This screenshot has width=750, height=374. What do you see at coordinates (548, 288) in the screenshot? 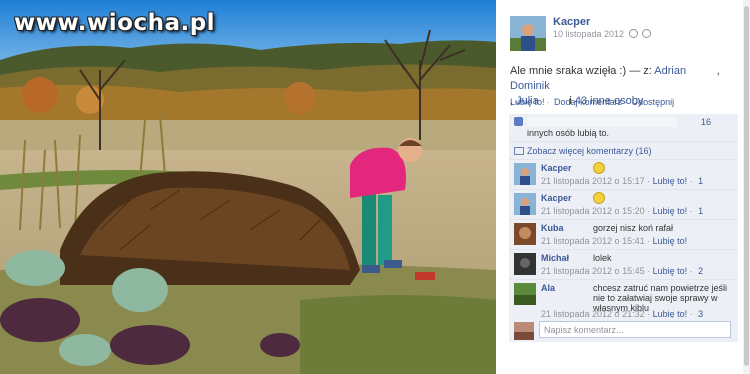
I see `commenter-name: Ala` at bounding box center [548, 288].